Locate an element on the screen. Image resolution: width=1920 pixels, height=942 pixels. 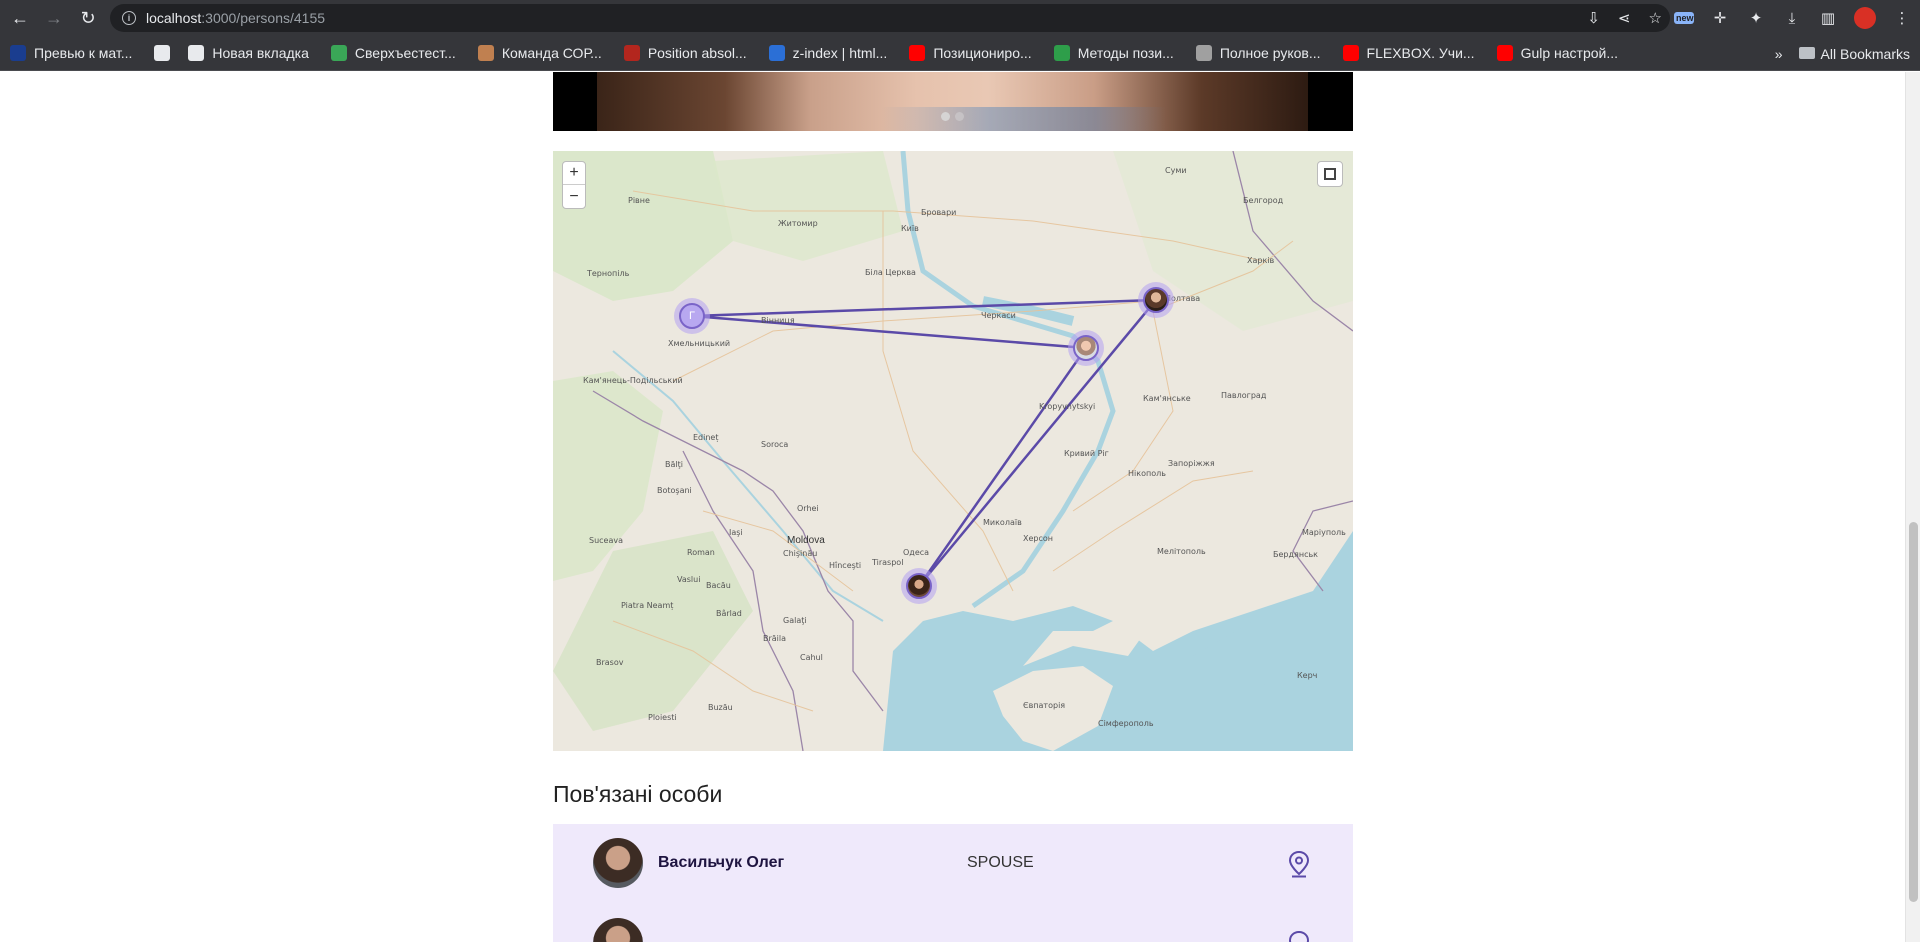
map-city-label: Маріуполь is located at coordinates (1324, 532).